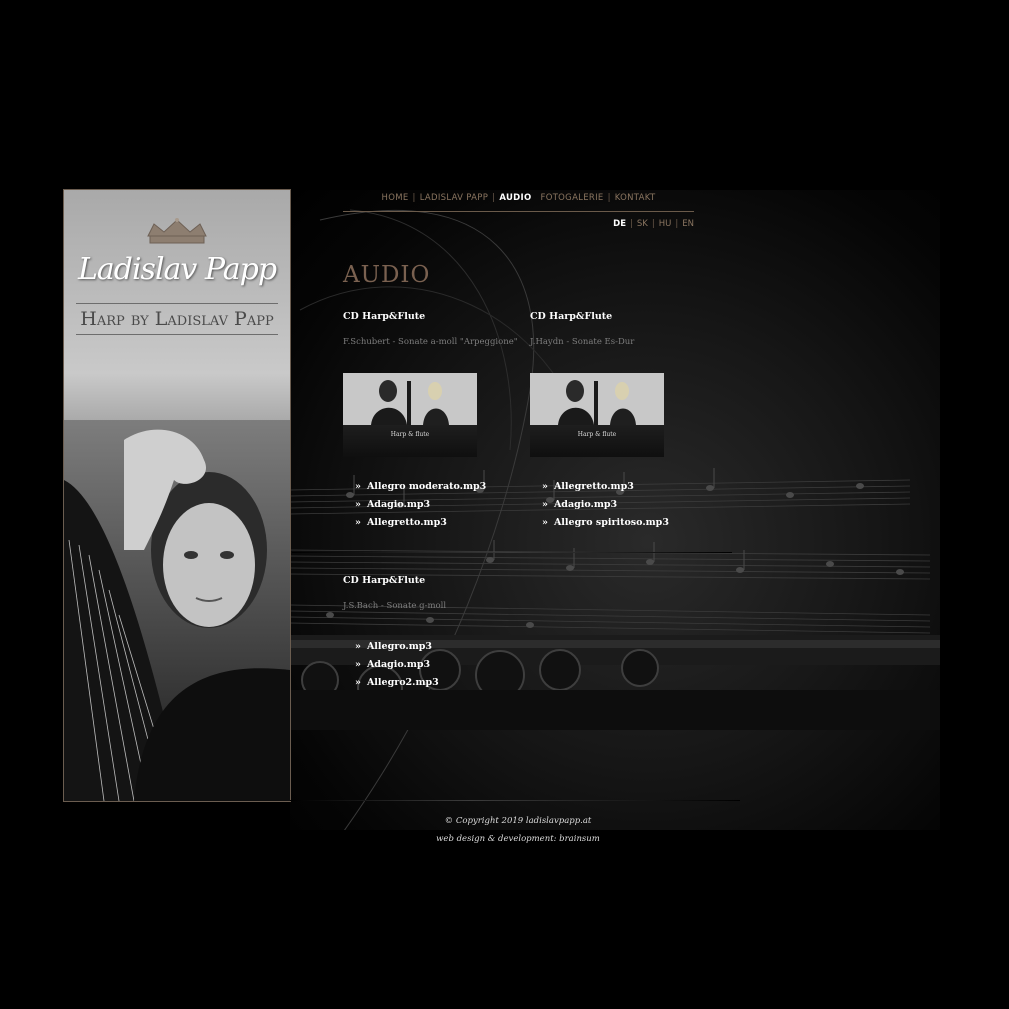  I want to click on section-divider, so click(512, 552).